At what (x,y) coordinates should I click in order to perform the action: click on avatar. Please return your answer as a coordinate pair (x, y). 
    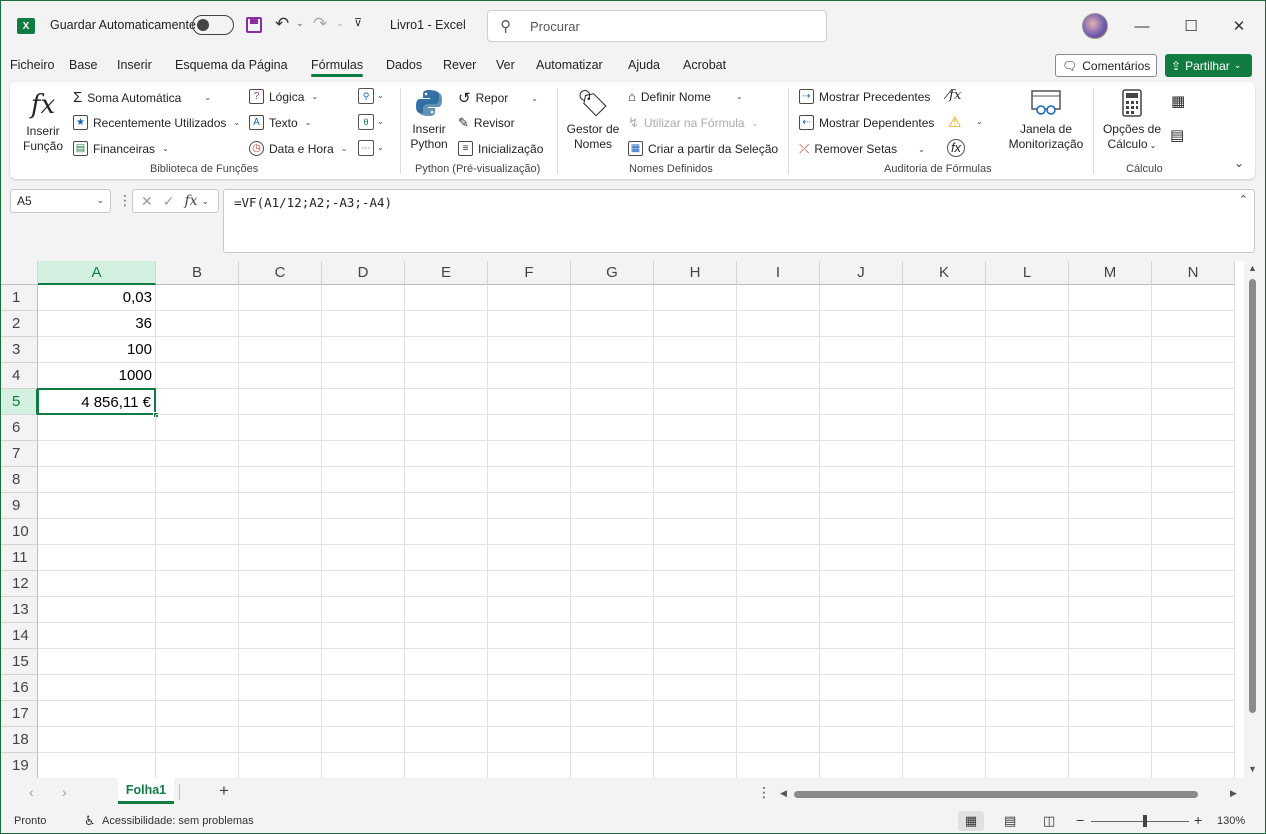
    Looking at the image, I should click on (1095, 26).